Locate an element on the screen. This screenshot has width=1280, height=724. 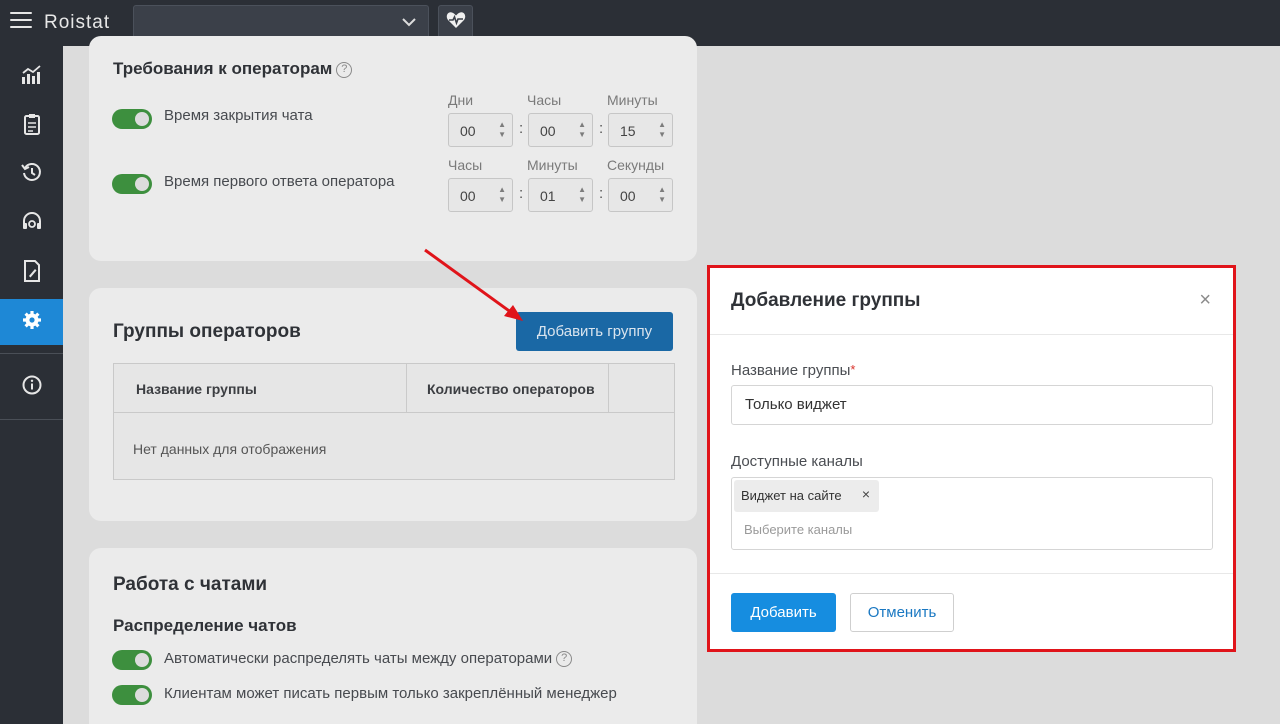
annotation-arrow is located at coordinates (473, 284).